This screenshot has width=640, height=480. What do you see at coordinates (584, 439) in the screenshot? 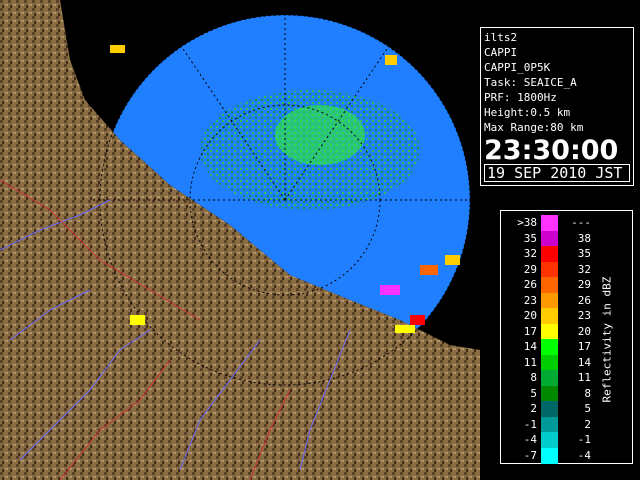
I see `legend-upper-bound: -1` at bounding box center [584, 439].